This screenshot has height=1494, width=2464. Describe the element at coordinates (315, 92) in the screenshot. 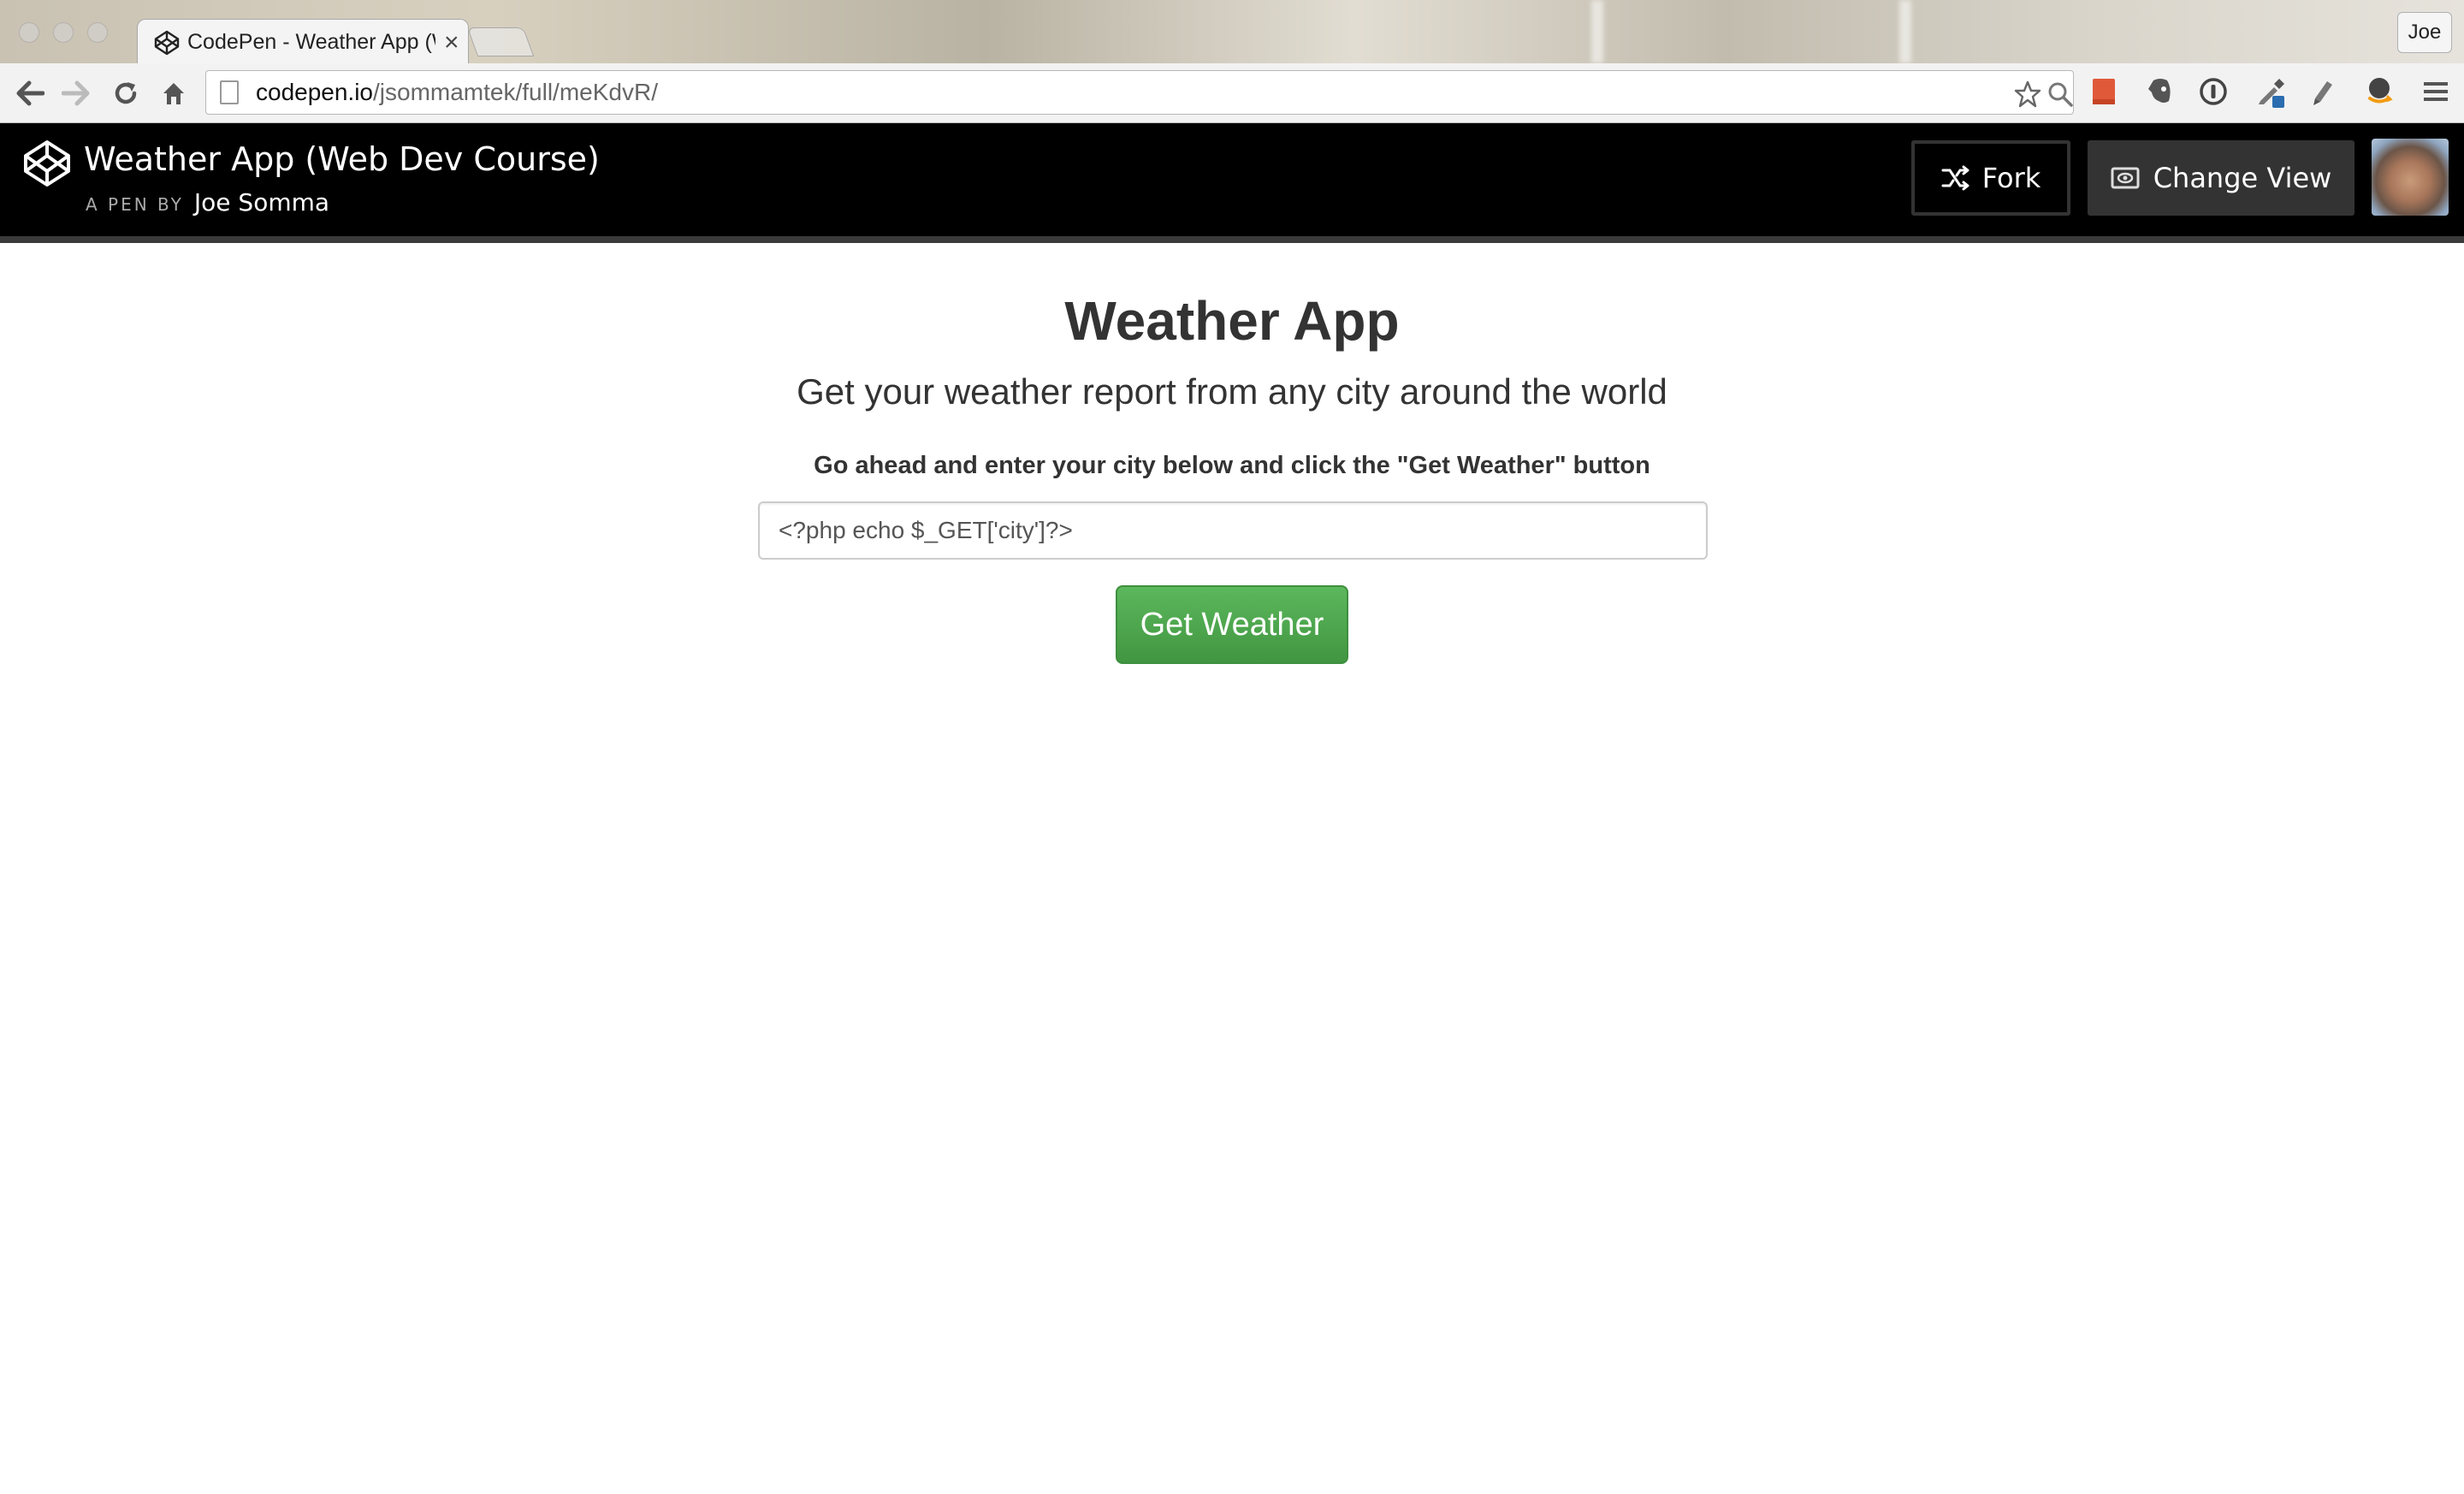

I see `url-host: codepen.io` at that location.